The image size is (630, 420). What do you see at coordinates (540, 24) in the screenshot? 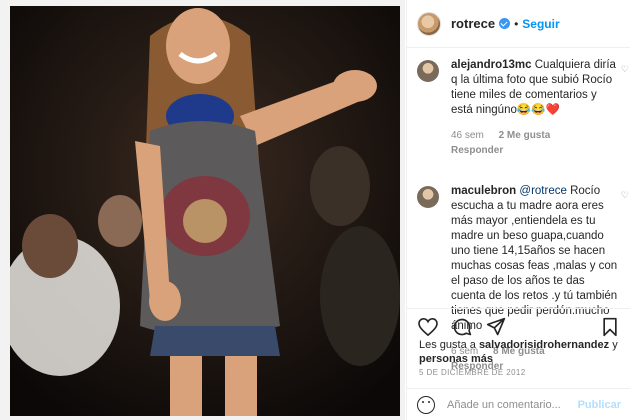
I see `follow-button: Seguir` at bounding box center [540, 24].